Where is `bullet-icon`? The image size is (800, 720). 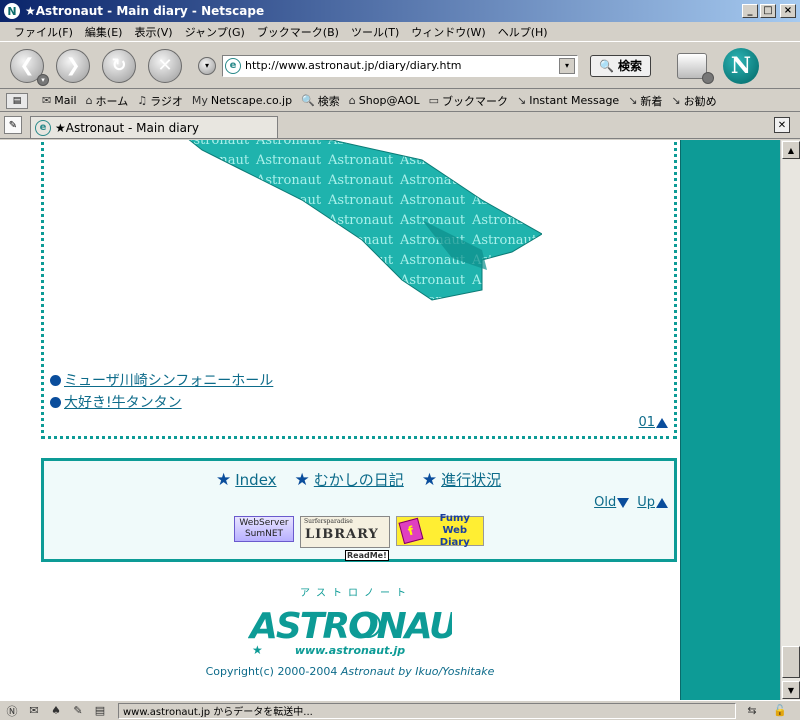
bullet-icon is located at coordinates (55, 402).